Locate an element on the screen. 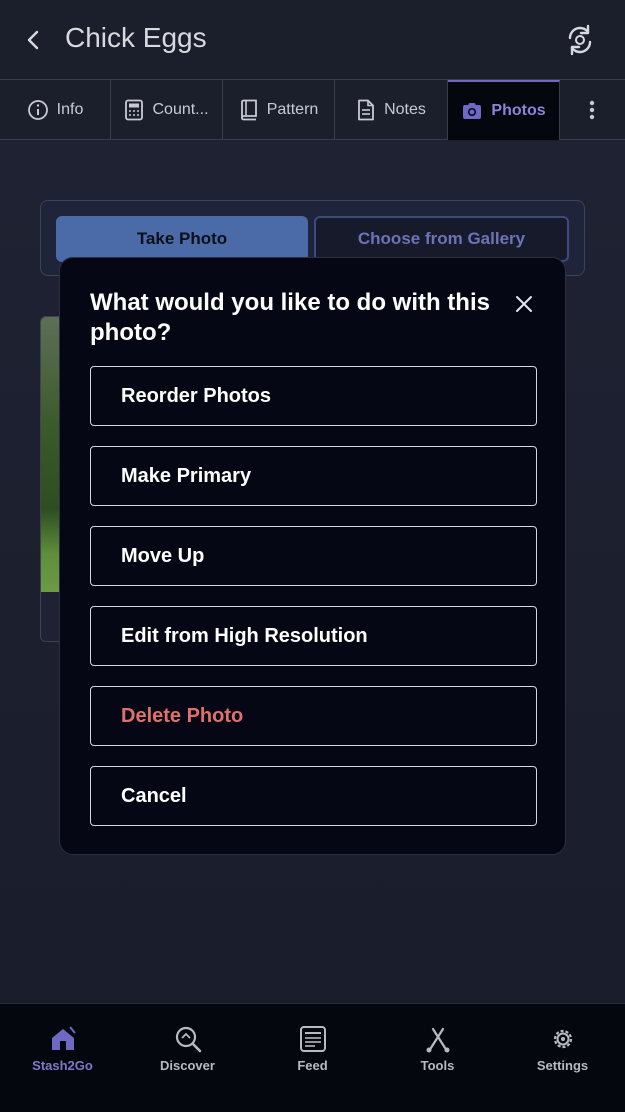 The width and height of the screenshot is (625, 1112). nav-tools-label: Tools is located at coordinates (437, 1065).